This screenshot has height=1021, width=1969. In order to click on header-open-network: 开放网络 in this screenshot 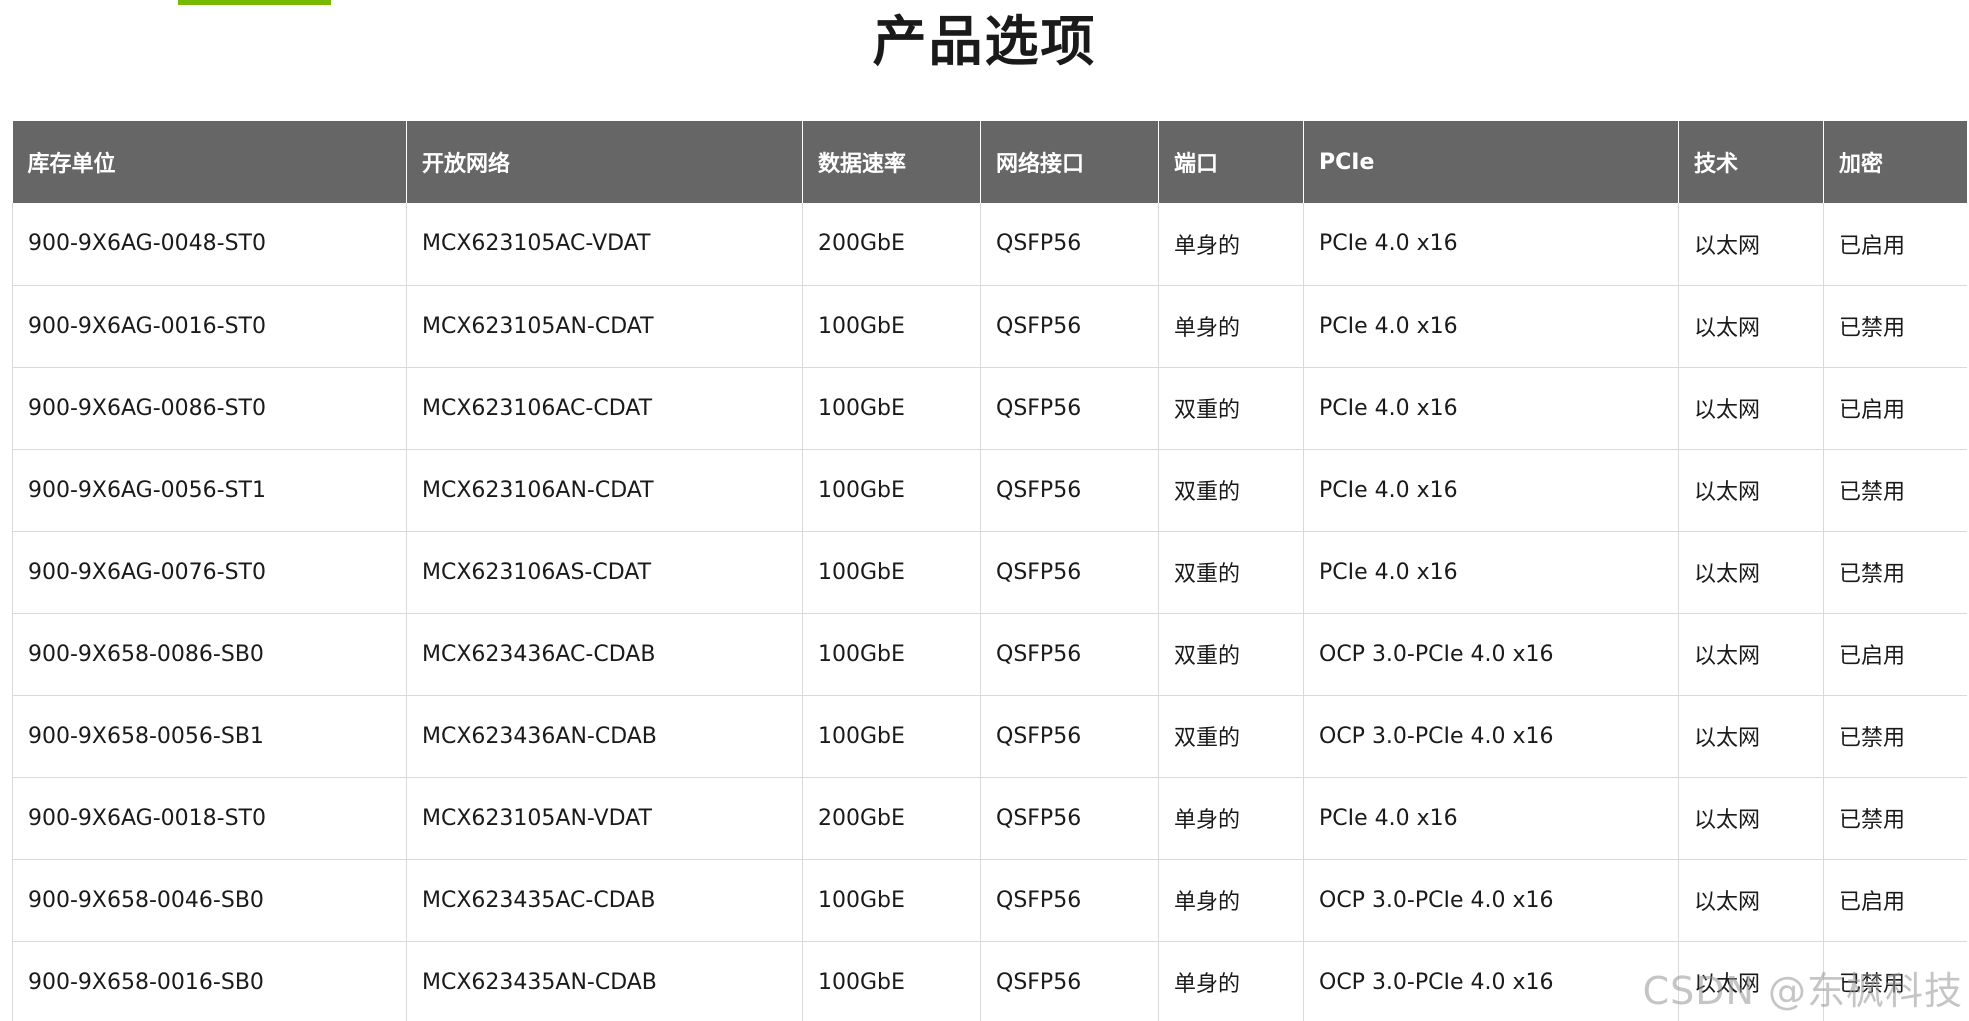, I will do `click(604, 162)`.